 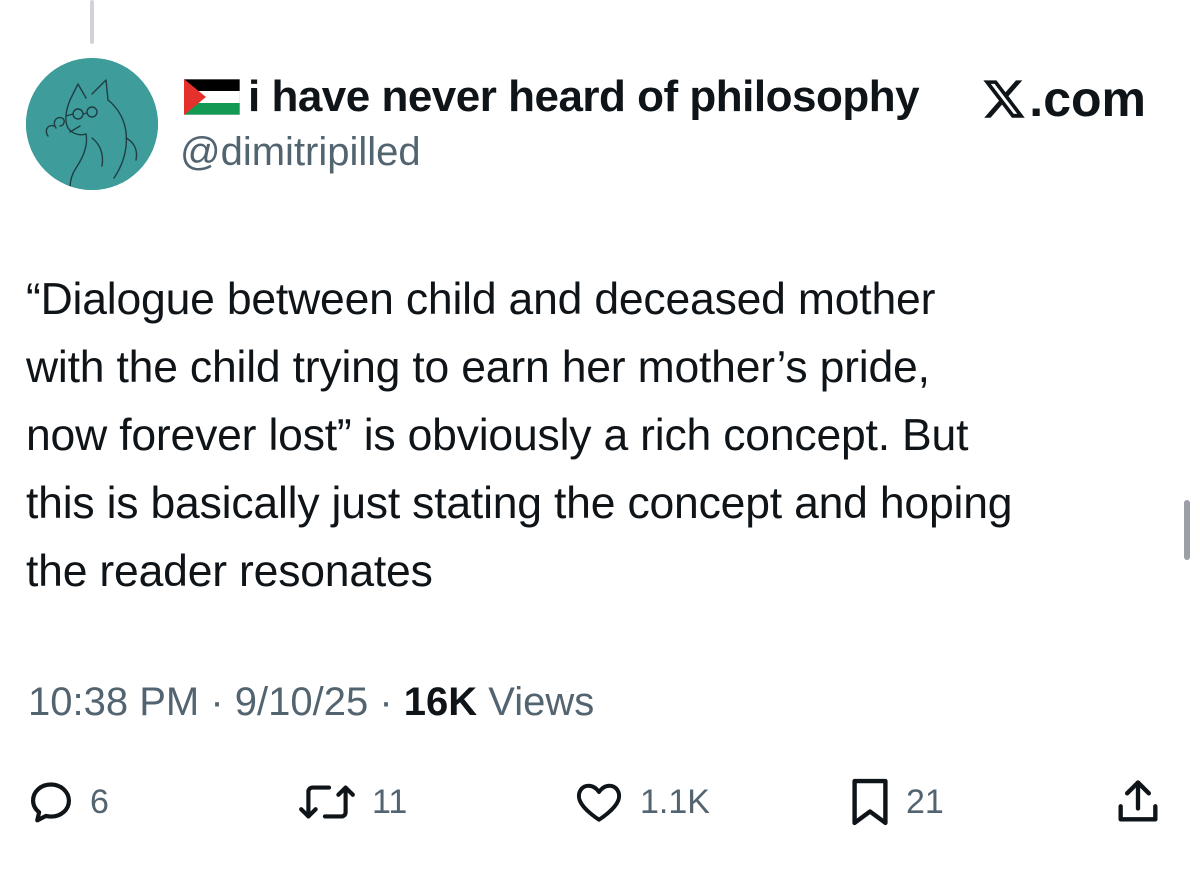 What do you see at coordinates (925, 801) in the screenshot?
I see `bookmark-count: 21` at bounding box center [925, 801].